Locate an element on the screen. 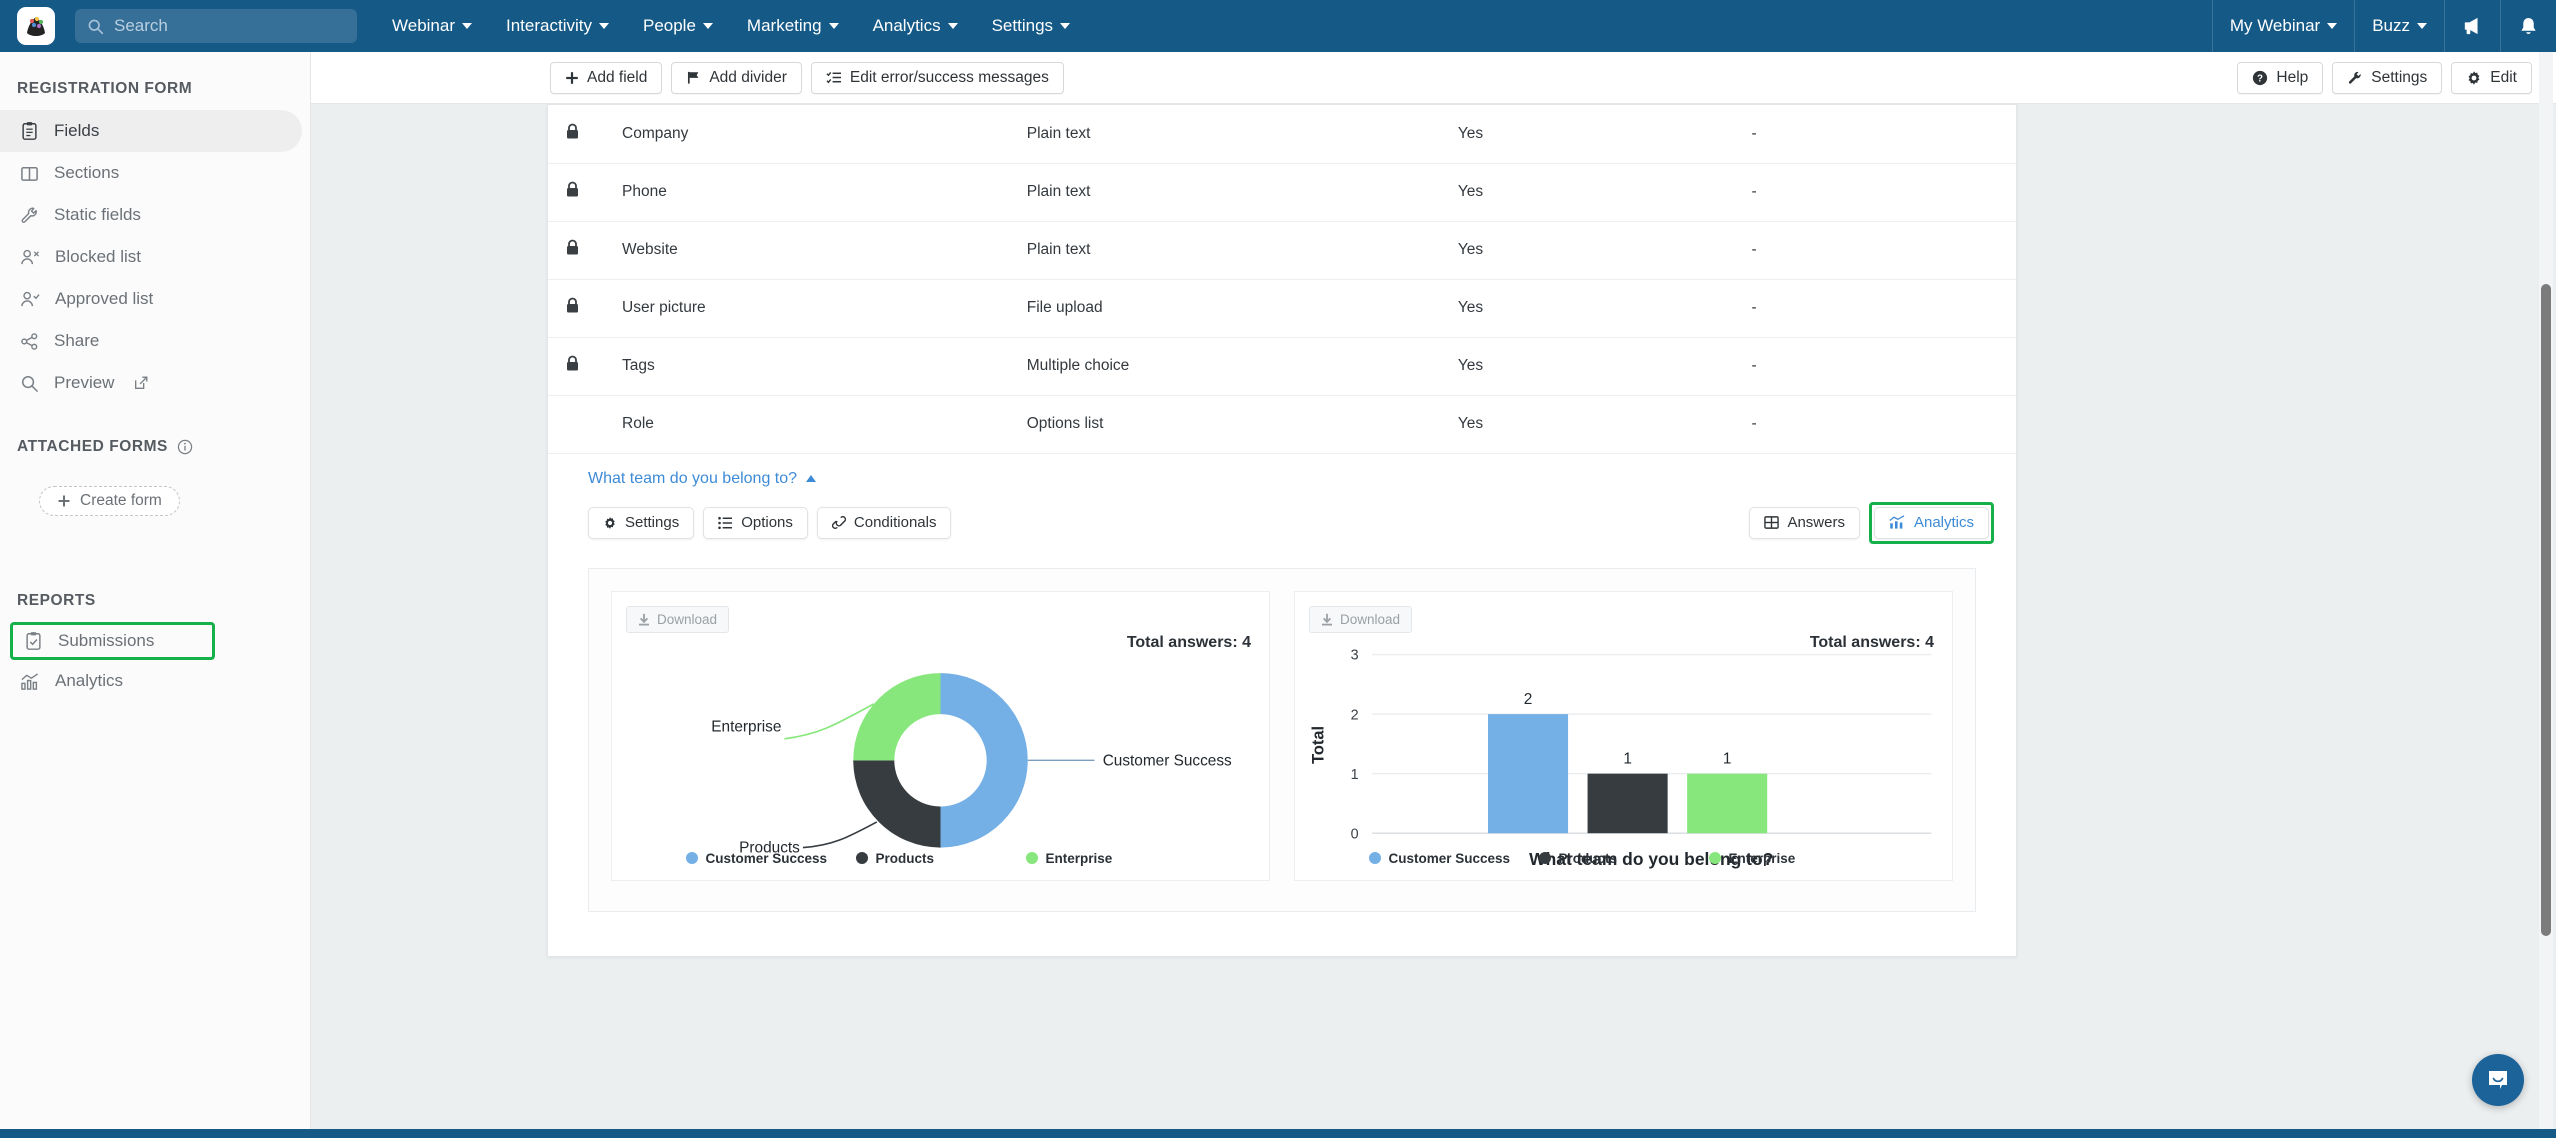  table-row: Tags Multiple choice Yes - is located at coordinates (1282, 366).